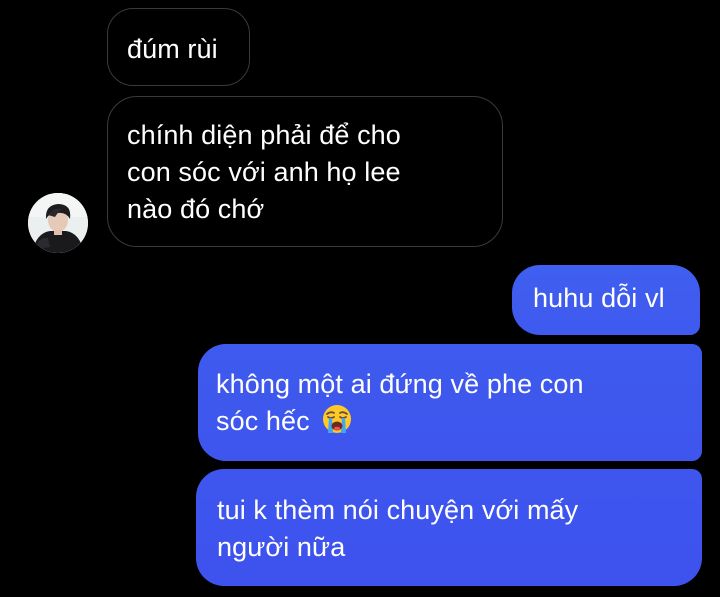 Image resolution: width=720 pixels, height=597 pixels. I want to click on sender-avatar, so click(58, 223).